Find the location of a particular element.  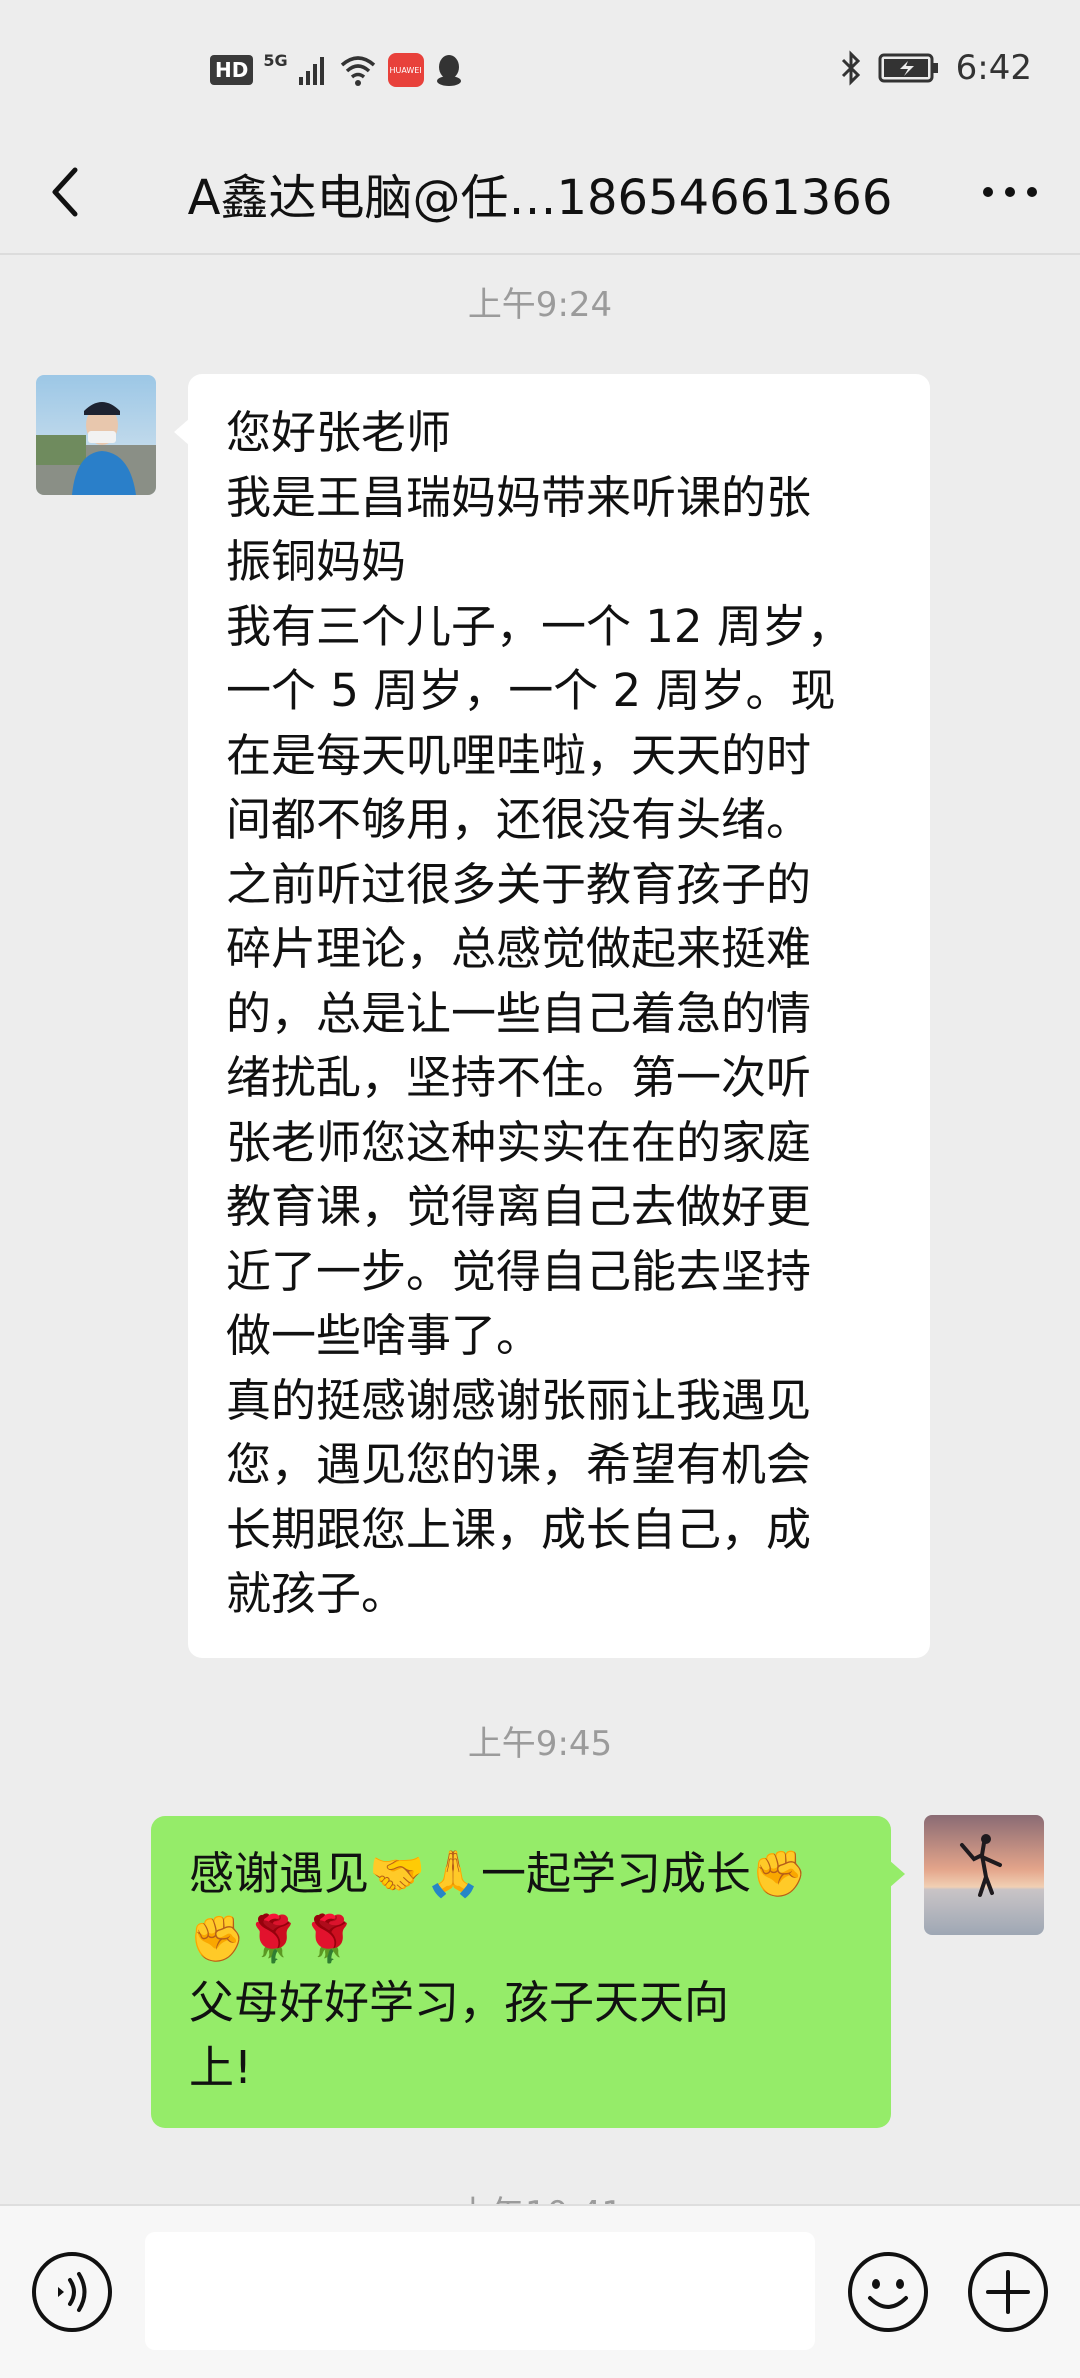

more-dots-icon is located at coordinates (1010, 192).